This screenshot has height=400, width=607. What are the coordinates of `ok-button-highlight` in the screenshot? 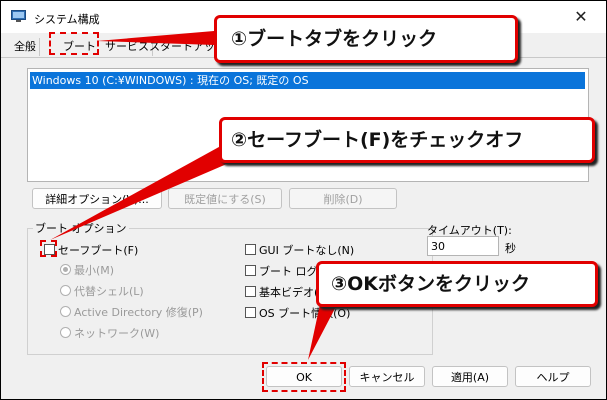 It's located at (304, 377).